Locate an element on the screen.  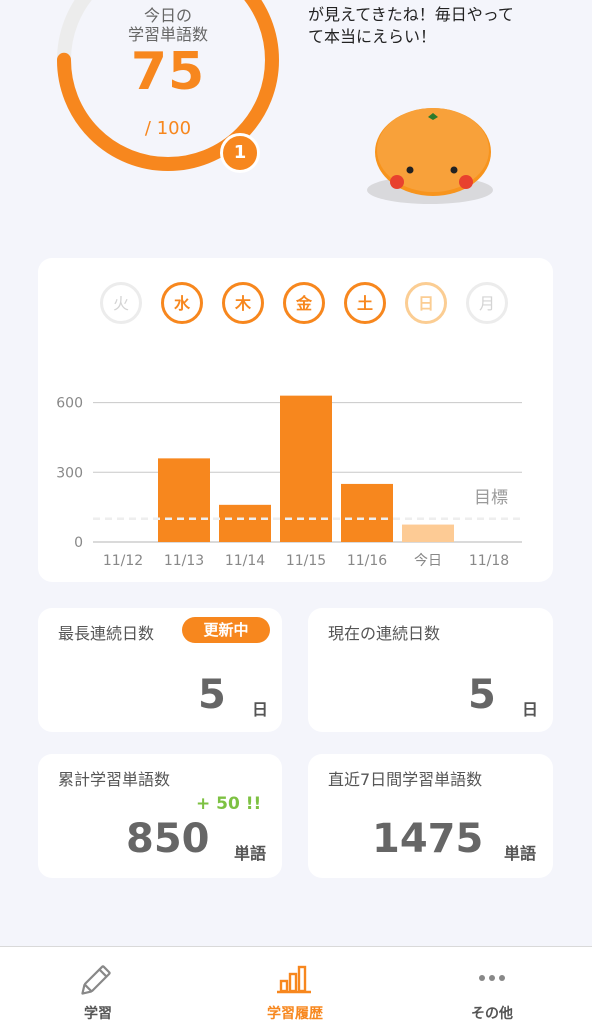
current-streak-value: 5 is located at coordinates (482, 695).